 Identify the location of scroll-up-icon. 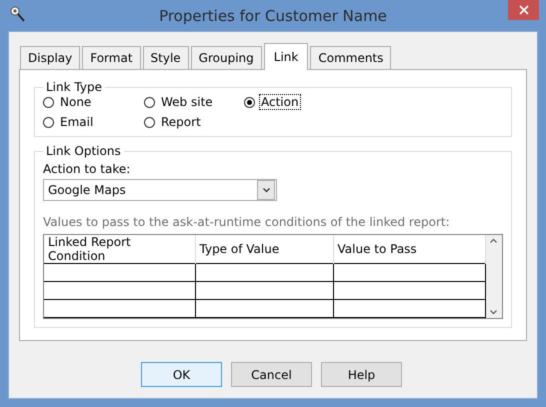
(494, 240).